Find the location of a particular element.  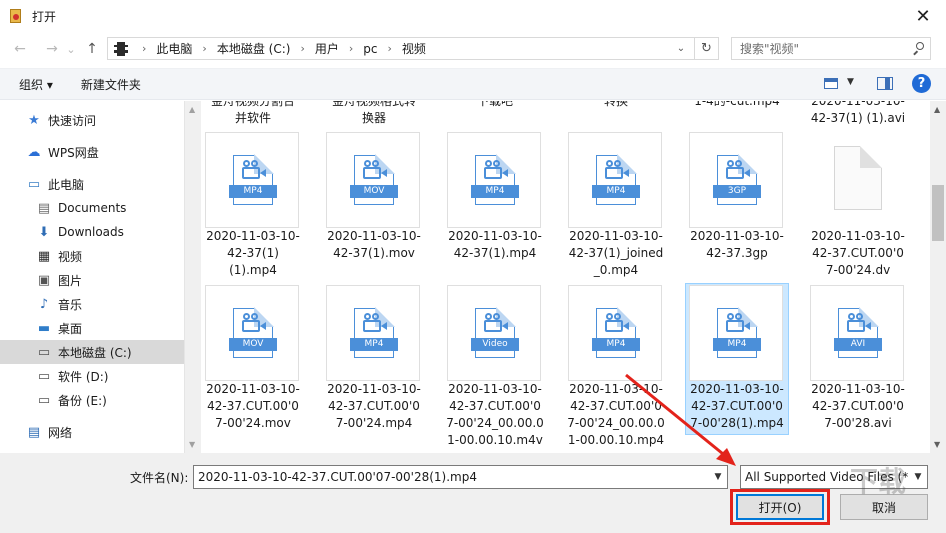

file-name: 2020-11-03-10- 42-37.3gp is located at coordinates (737, 244).